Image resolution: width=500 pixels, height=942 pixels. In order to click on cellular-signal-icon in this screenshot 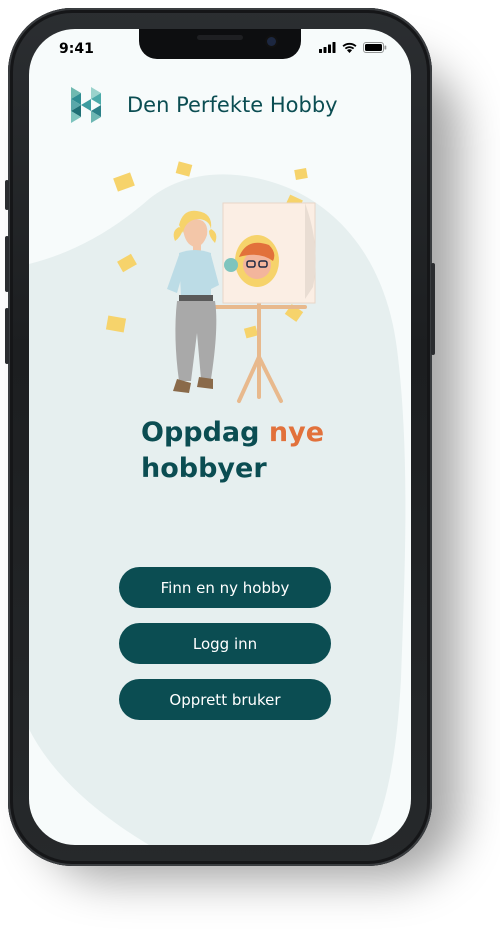, I will do `click(327, 47)`.